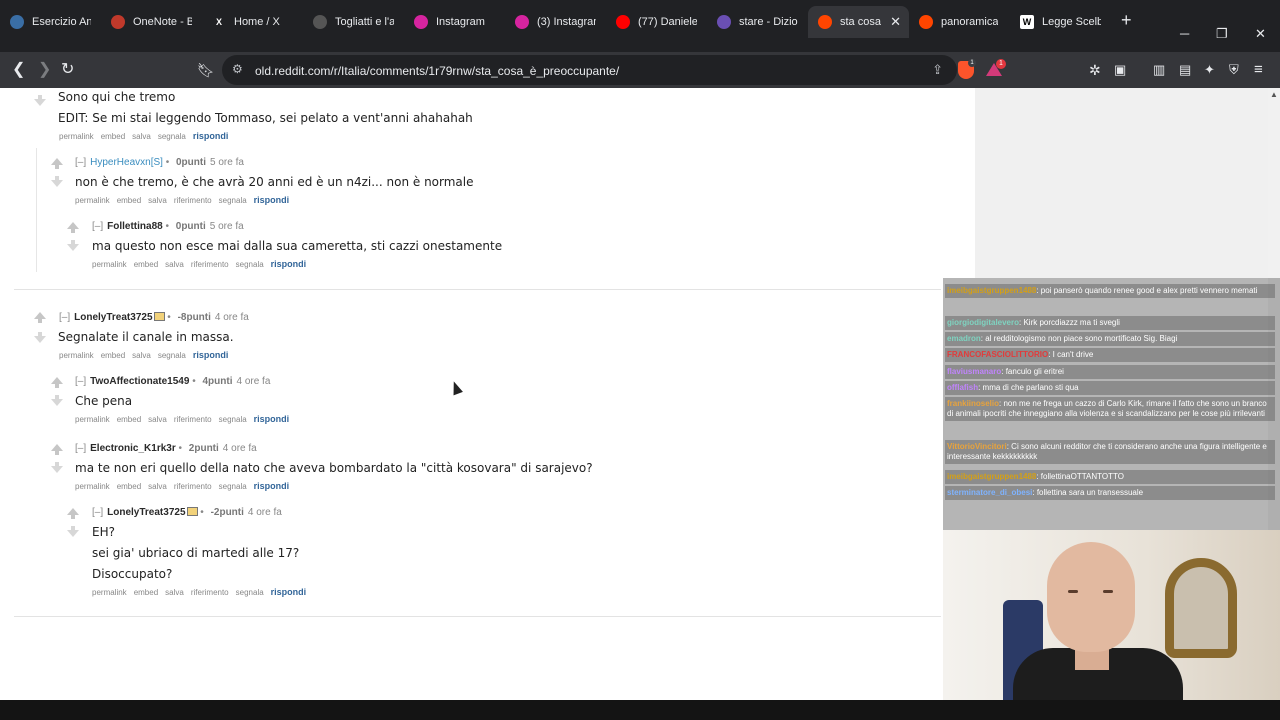 This screenshot has height=720, width=1280. Describe the element at coordinates (937, 70) in the screenshot. I see `share-icon: ⇪` at that location.